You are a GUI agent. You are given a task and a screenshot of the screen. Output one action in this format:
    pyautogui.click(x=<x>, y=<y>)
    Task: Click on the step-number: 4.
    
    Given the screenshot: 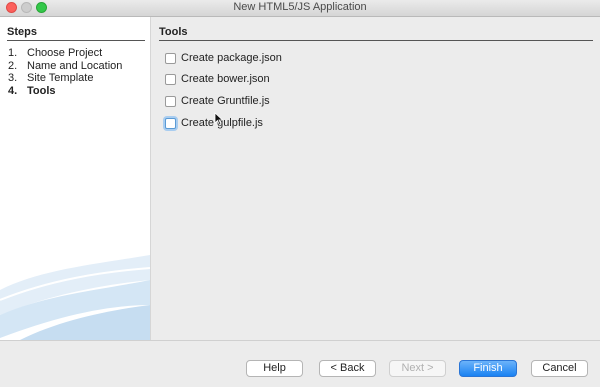 What is the action you would take?
    pyautogui.click(x=13, y=90)
    